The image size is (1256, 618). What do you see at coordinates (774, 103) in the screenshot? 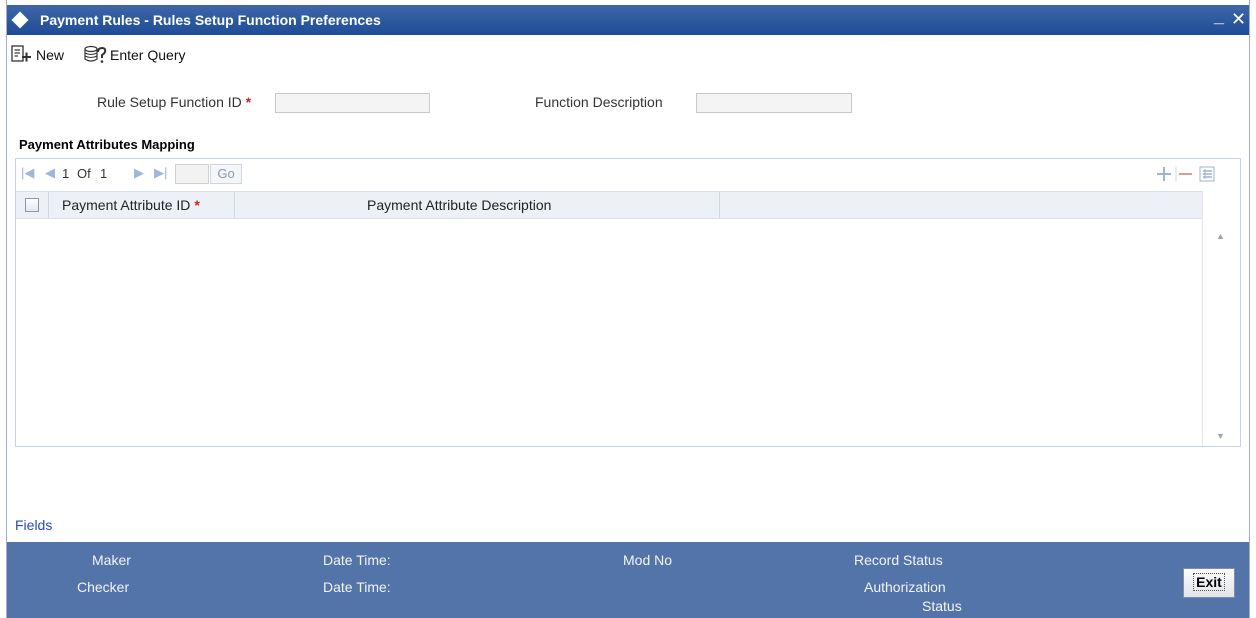
I see `function-description-input` at bounding box center [774, 103].